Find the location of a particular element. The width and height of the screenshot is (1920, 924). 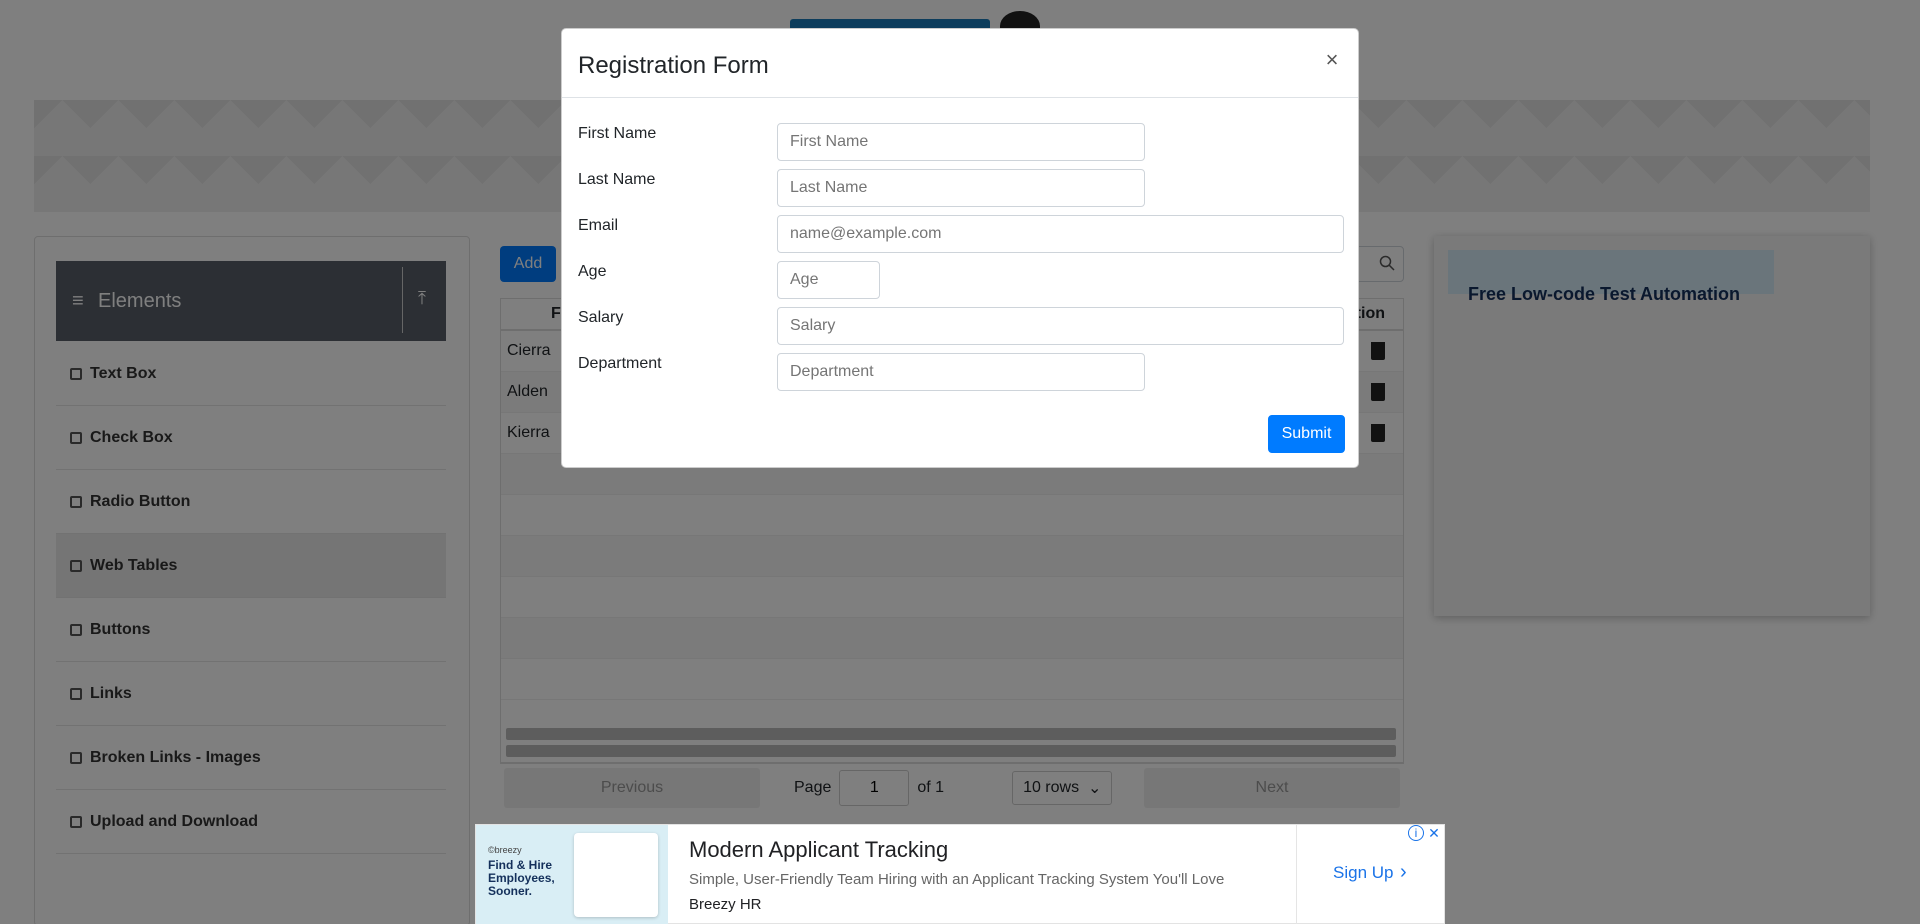

ad-thumb-text: Find & Hire Employees, Sooner. is located at coordinates (521, 878).